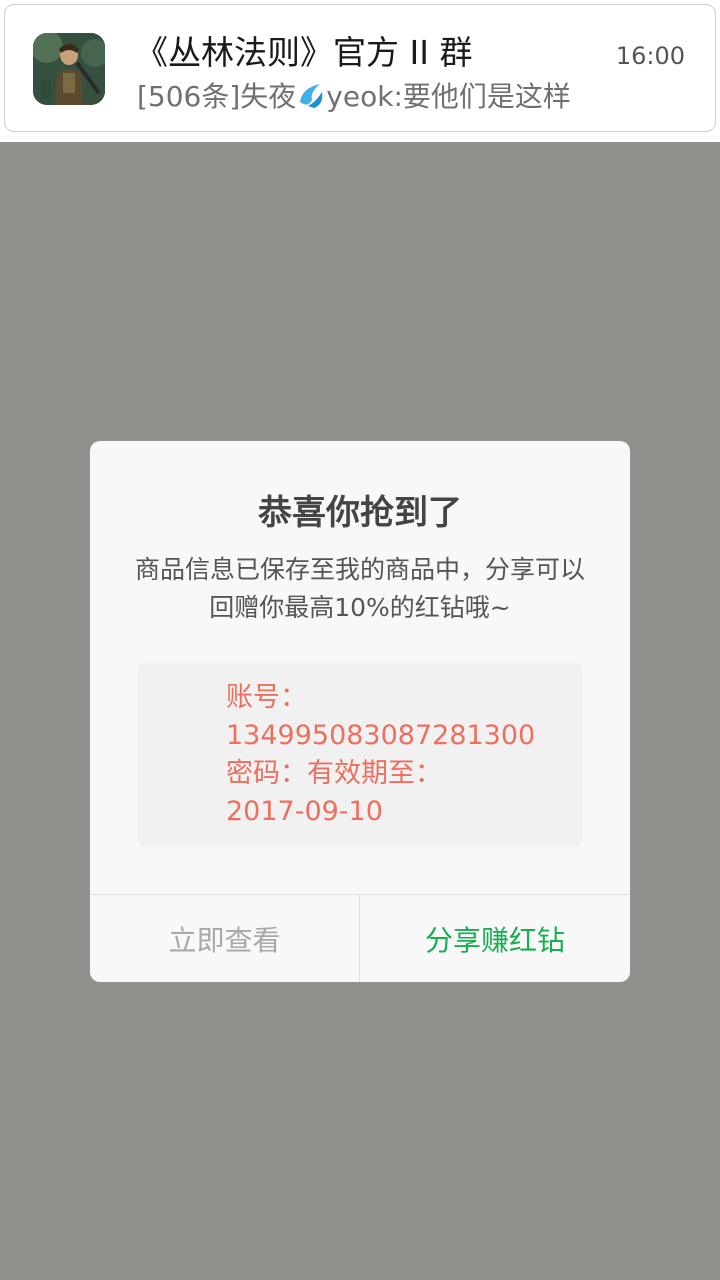 The width and height of the screenshot is (720, 1280). Describe the element at coordinates (304, 52) in the screenshot. I see `notification-title: 《丛林法则》官方 II 群` at that location.